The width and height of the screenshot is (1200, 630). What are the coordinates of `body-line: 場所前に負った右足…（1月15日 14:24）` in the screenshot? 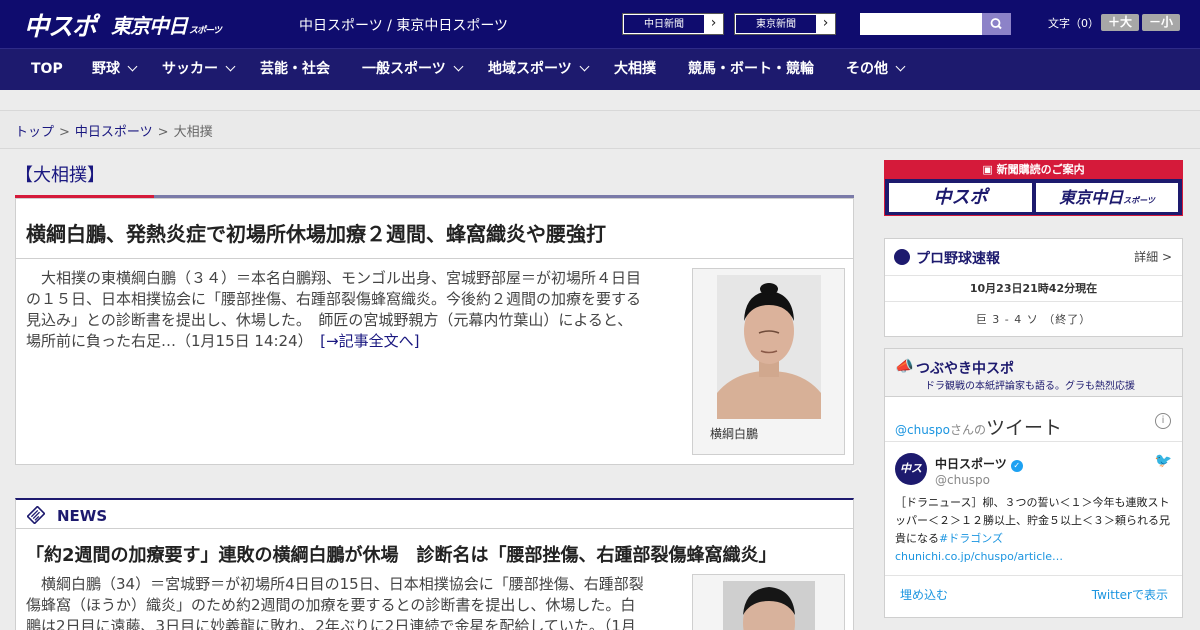 It's located at (166, 341).